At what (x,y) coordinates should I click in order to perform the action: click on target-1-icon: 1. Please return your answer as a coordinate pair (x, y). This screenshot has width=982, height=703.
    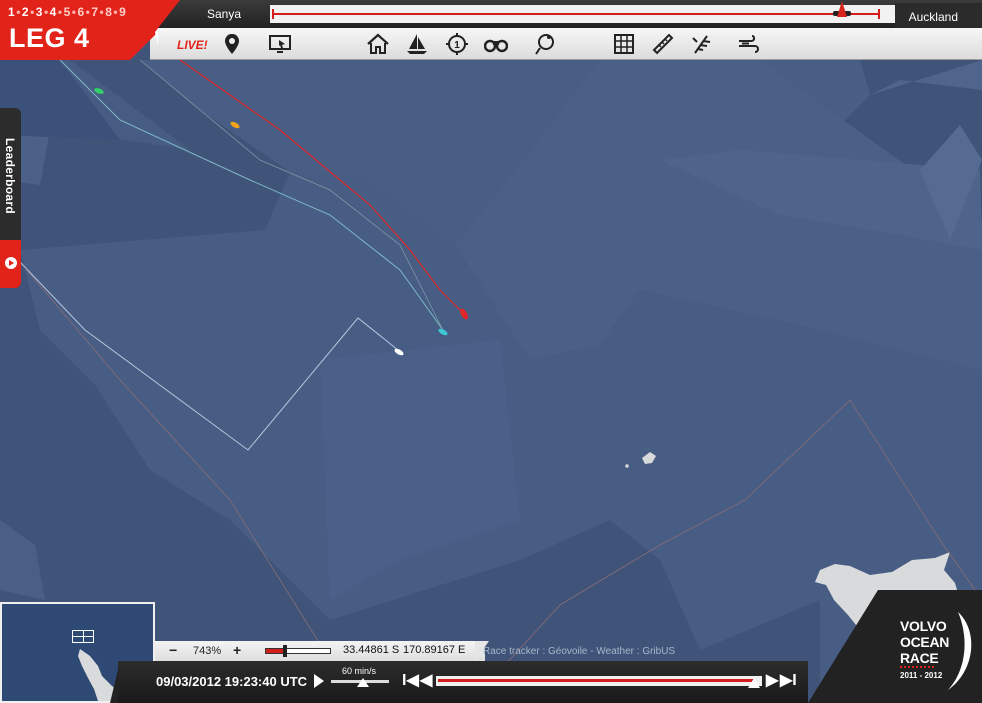
    Looking at the image, I should click on (457, 44).